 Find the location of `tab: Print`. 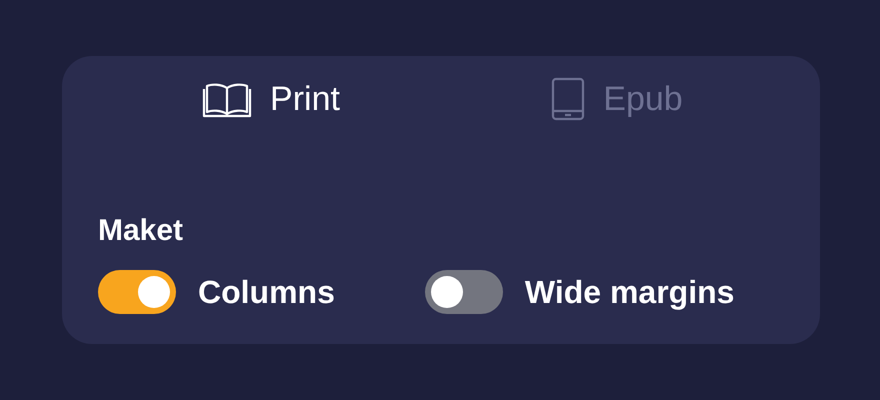

tab: Print is located at coordinates (271, 99).